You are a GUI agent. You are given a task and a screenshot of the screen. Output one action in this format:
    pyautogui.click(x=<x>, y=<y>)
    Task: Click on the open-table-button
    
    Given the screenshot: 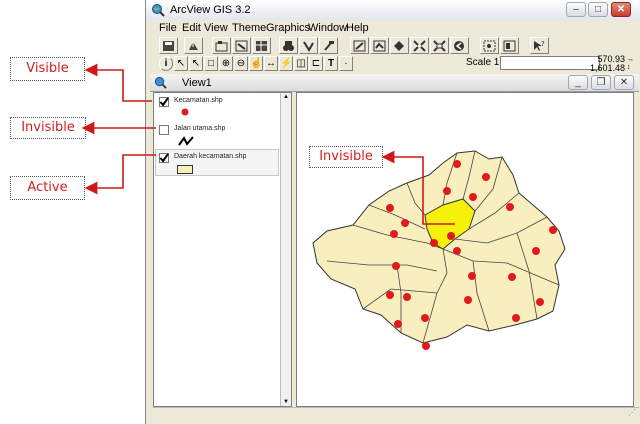 What is the action you would take?
    pyautogui.click(x=261, y=45)
    